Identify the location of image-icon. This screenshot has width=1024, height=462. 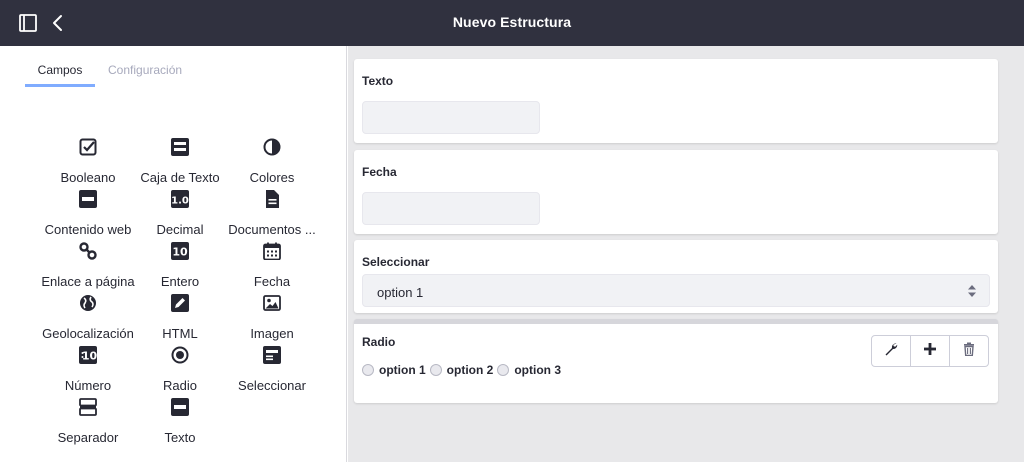
(272, 303).